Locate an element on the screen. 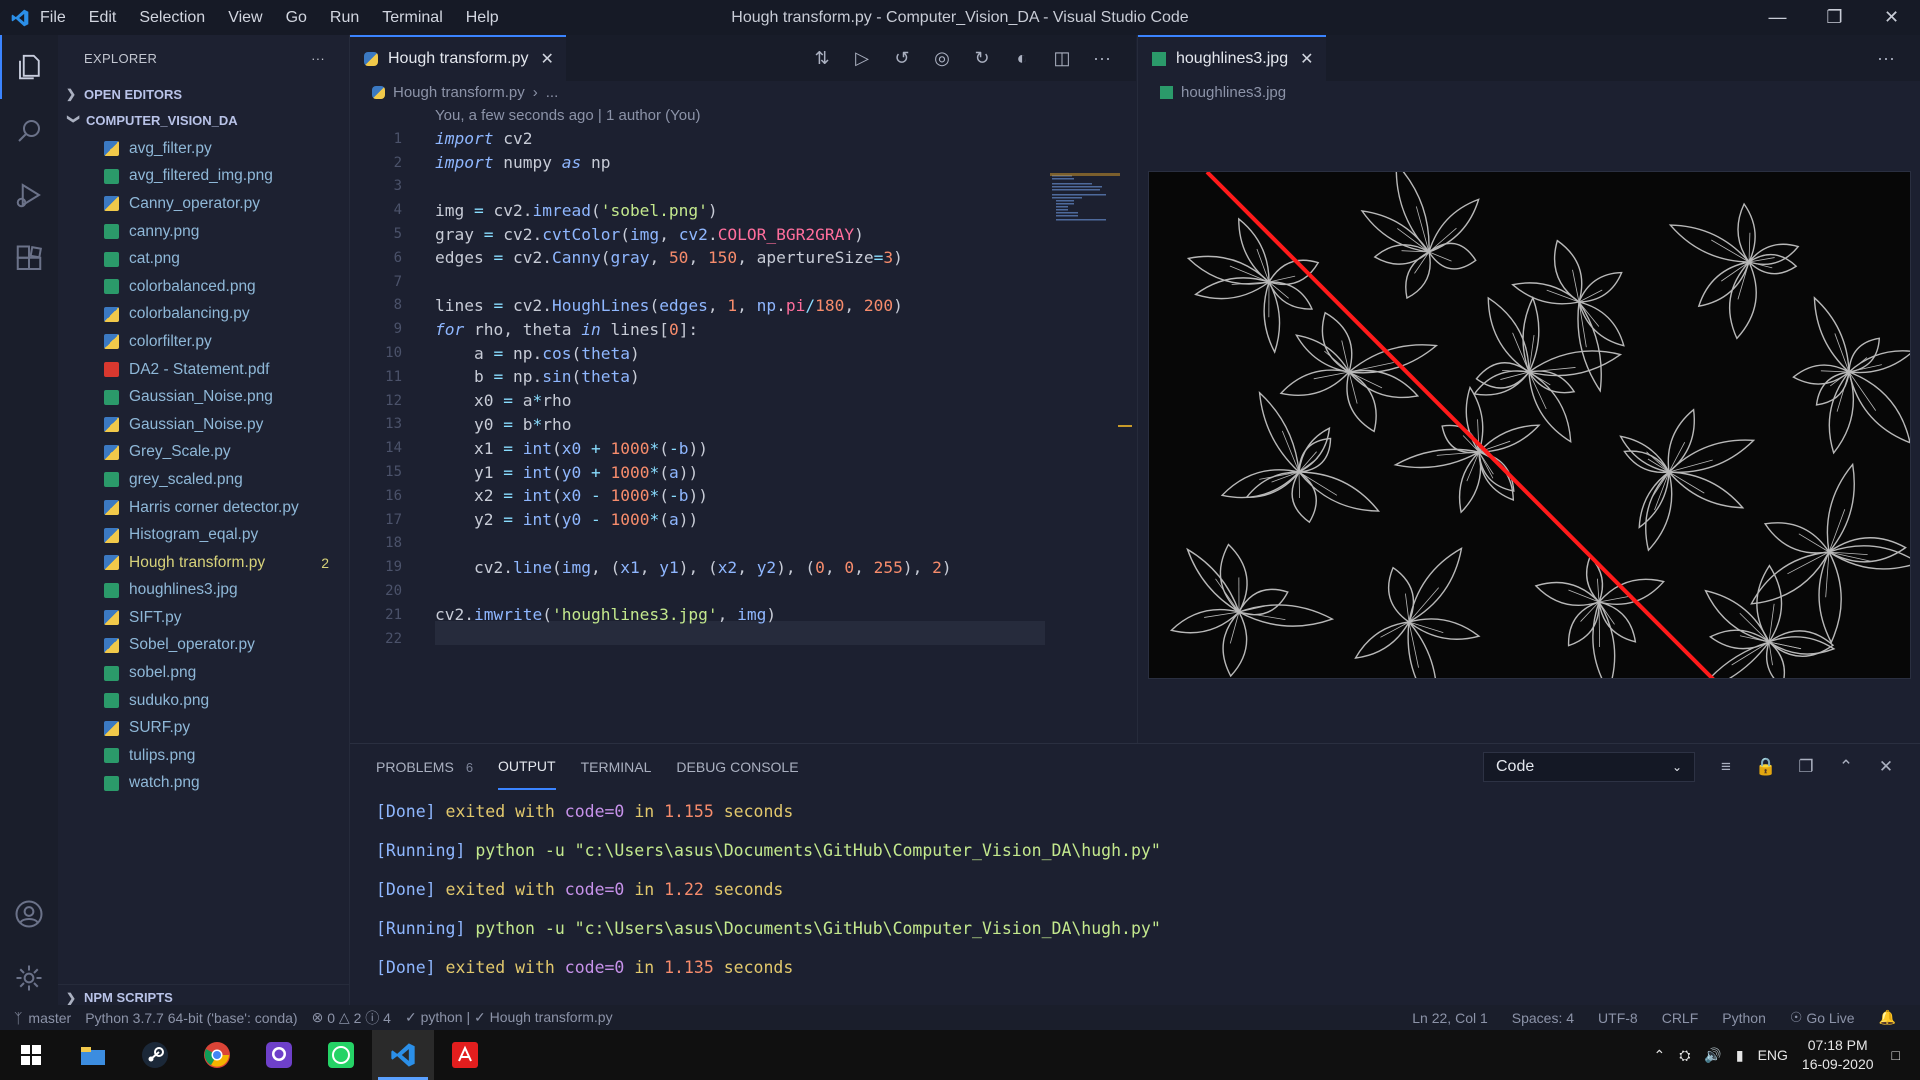 This screenshot has height=1080, width=1920. tab-output: OUTPUT is located at coordinates (527, 767).